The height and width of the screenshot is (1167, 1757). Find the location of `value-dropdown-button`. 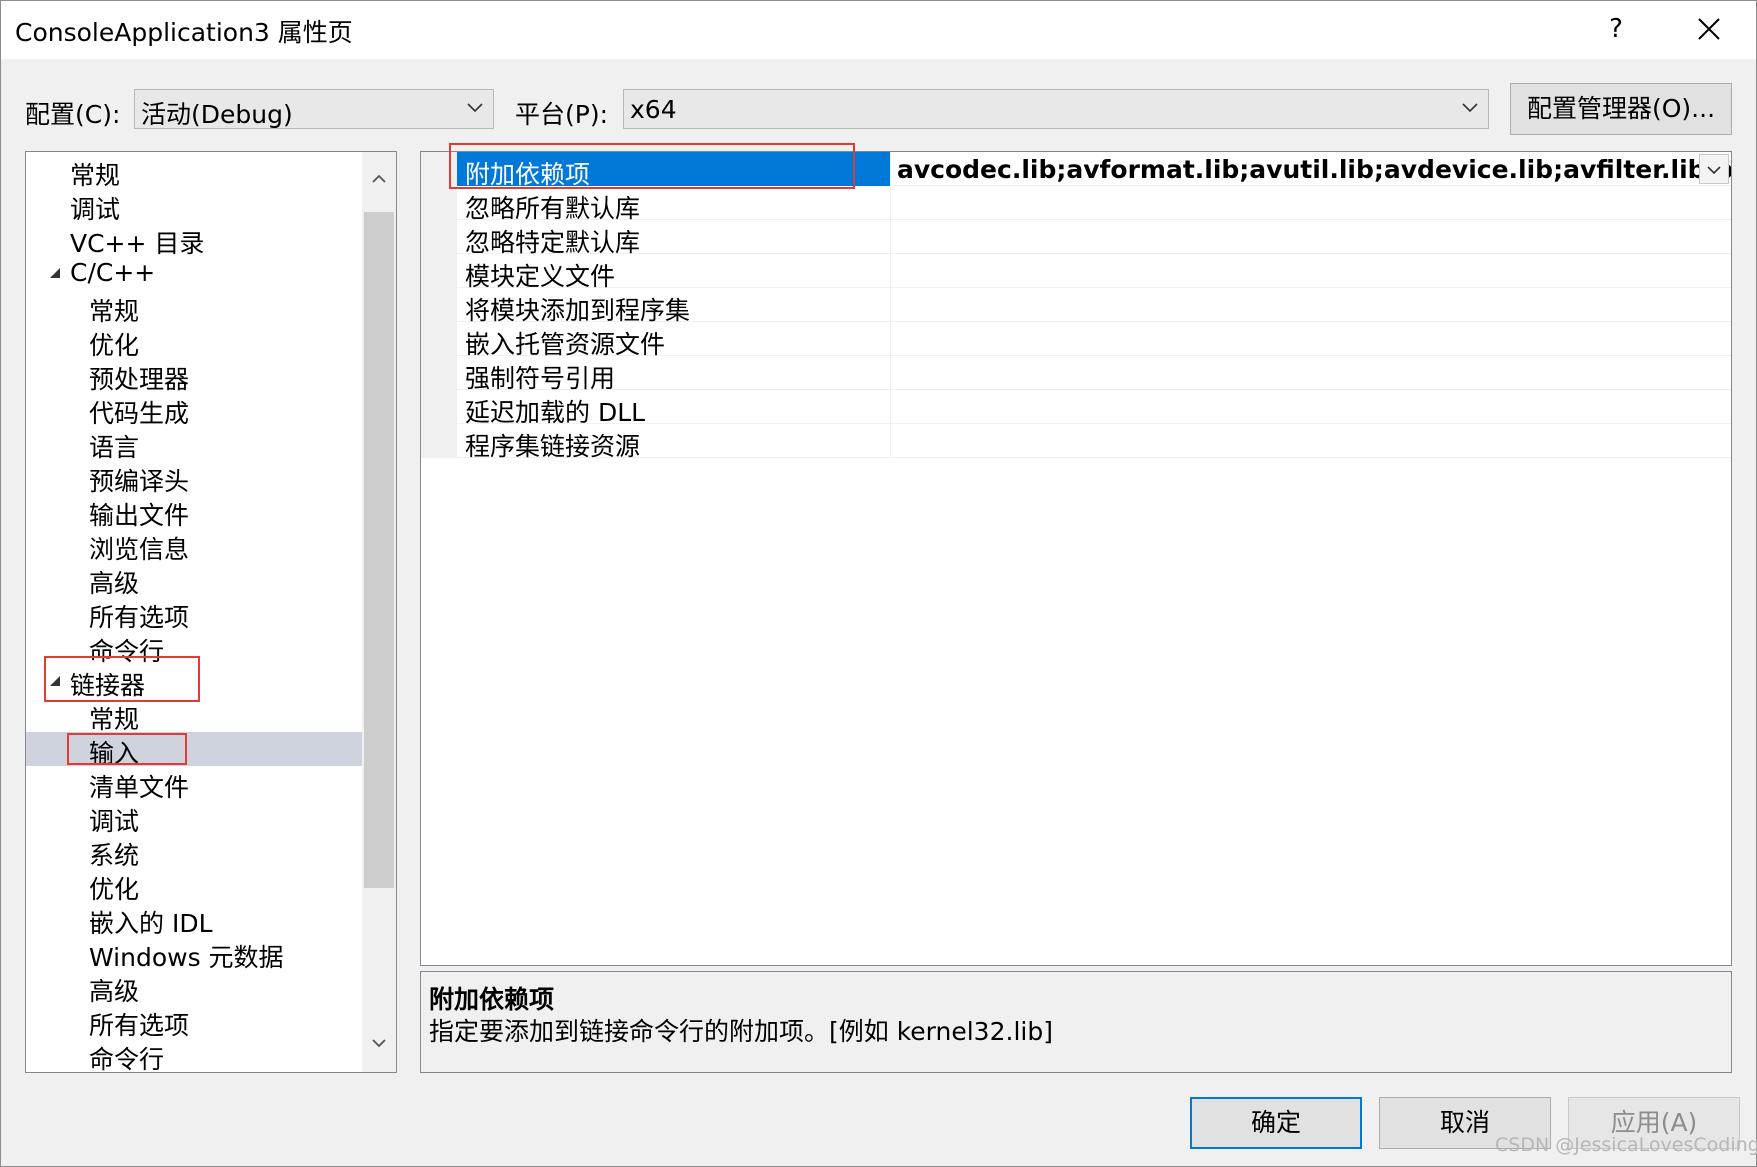

value-dropdown-button is located at coordinates (1714, 169).